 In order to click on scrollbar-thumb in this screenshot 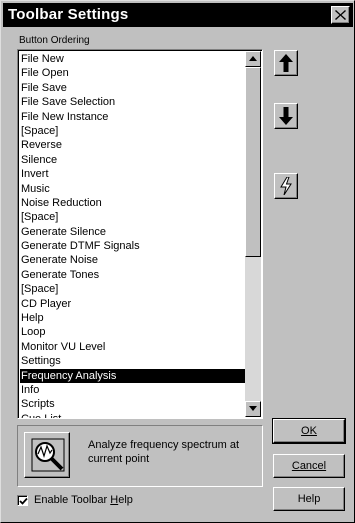, I will do `click(253, 162)`.